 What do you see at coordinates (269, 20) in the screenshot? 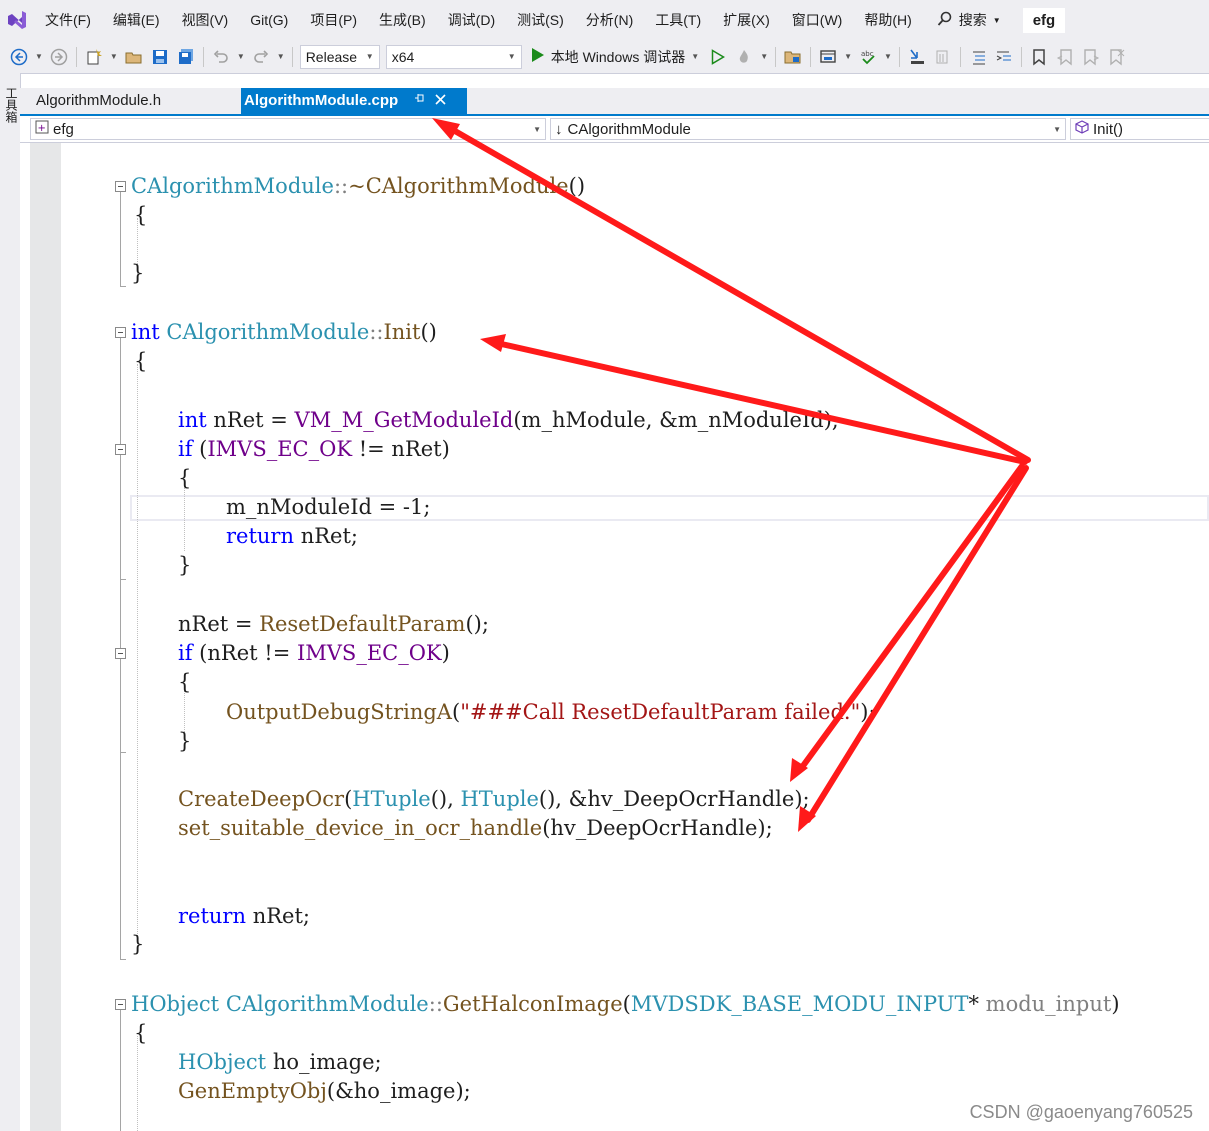
I see `menu-git: Git(G)` at bounding box center [269, 20].